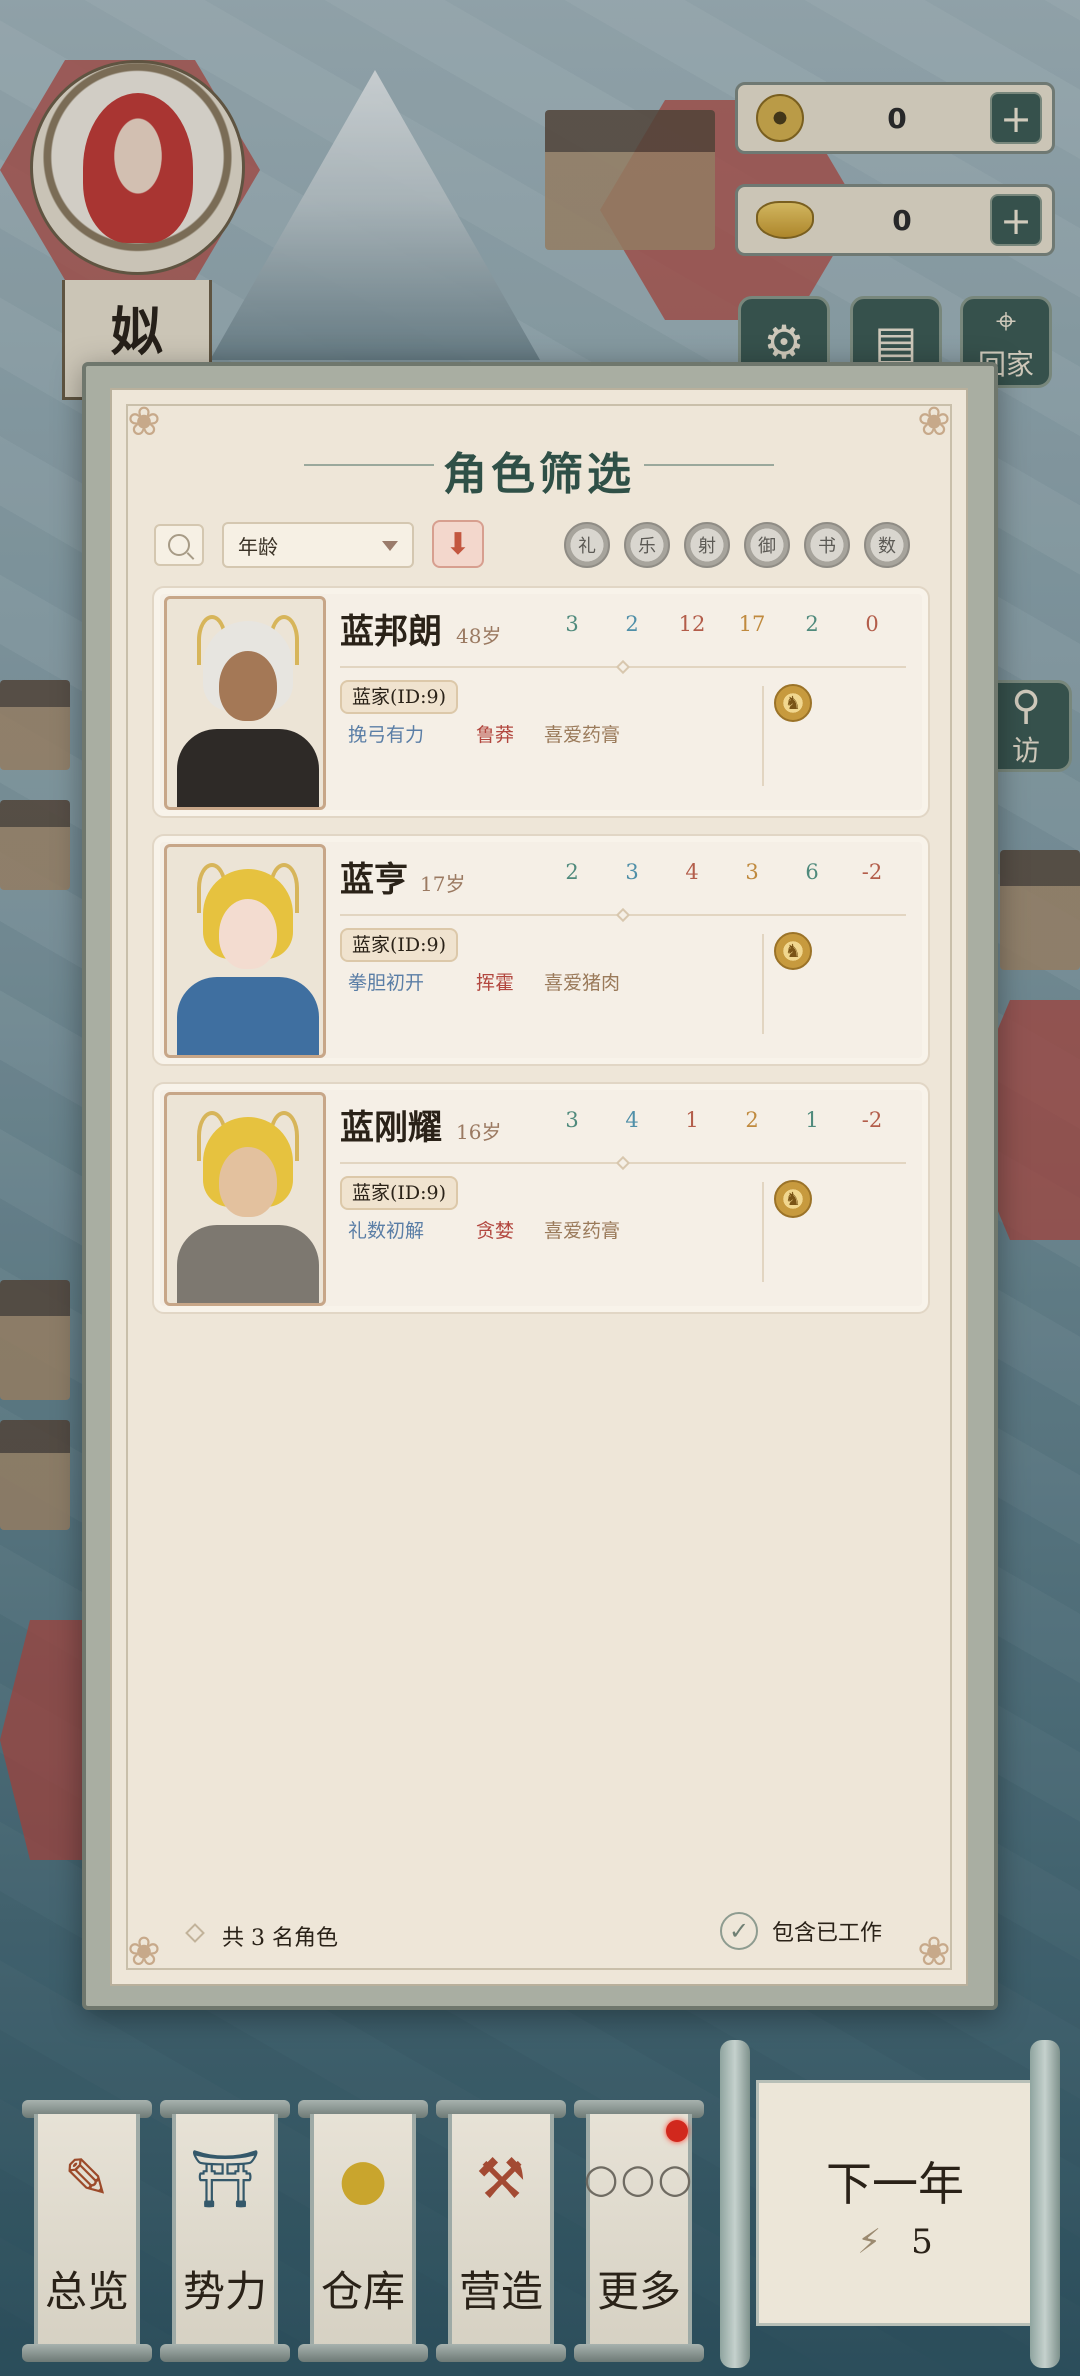 The width and height of the screenshot is (1080, 2376). What do you see at coordinates (692, 872) in the screenshot?
I see `stat-she: 4` at bounding box center [692, 872].